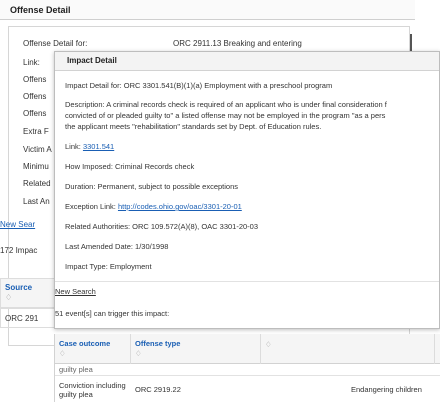 Image resolution: width=440 pixels, height=402 pixels. I want to click on detail-row: Related, so click(37, 183).